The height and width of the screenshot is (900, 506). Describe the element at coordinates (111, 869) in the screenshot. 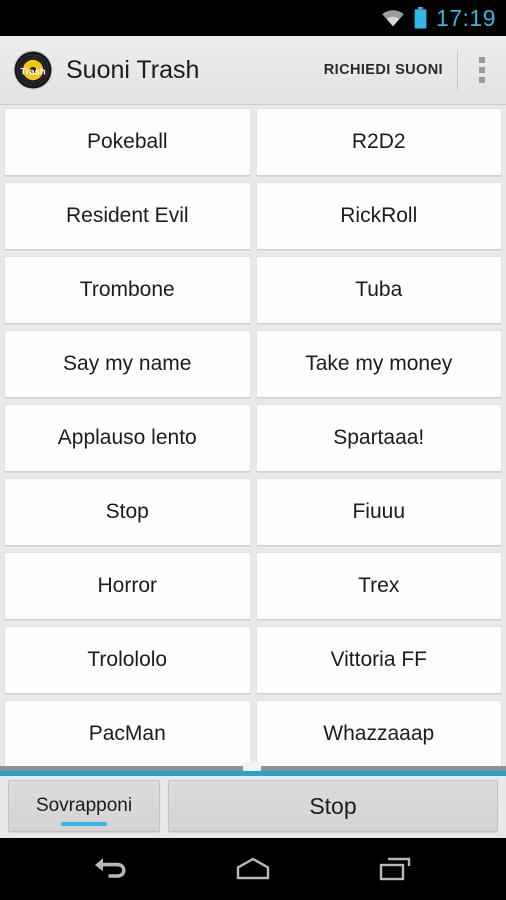

I see `back-icon` at that location.